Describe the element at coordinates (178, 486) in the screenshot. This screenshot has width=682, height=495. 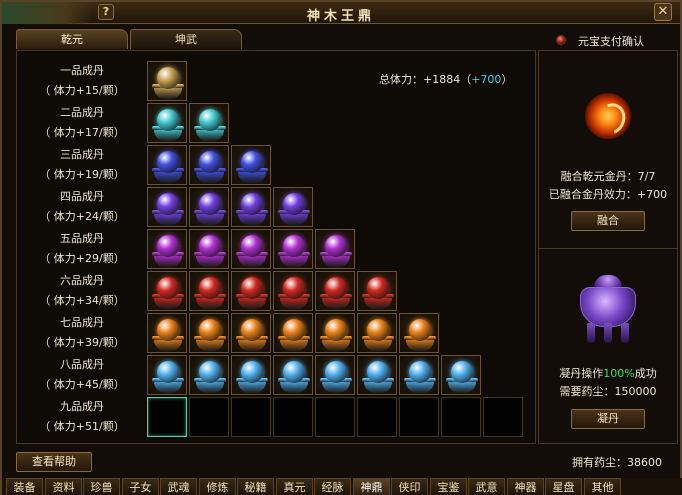
I see `bottom-tab: 武魂` at that location.